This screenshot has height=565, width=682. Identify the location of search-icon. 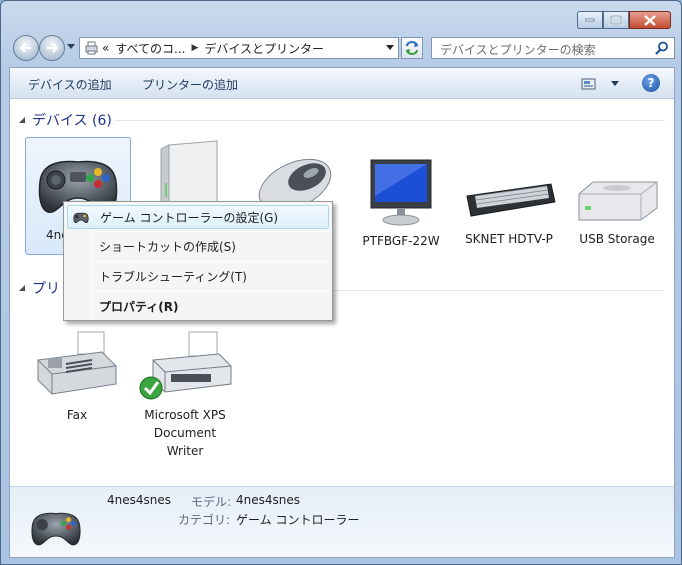
(662, 48).